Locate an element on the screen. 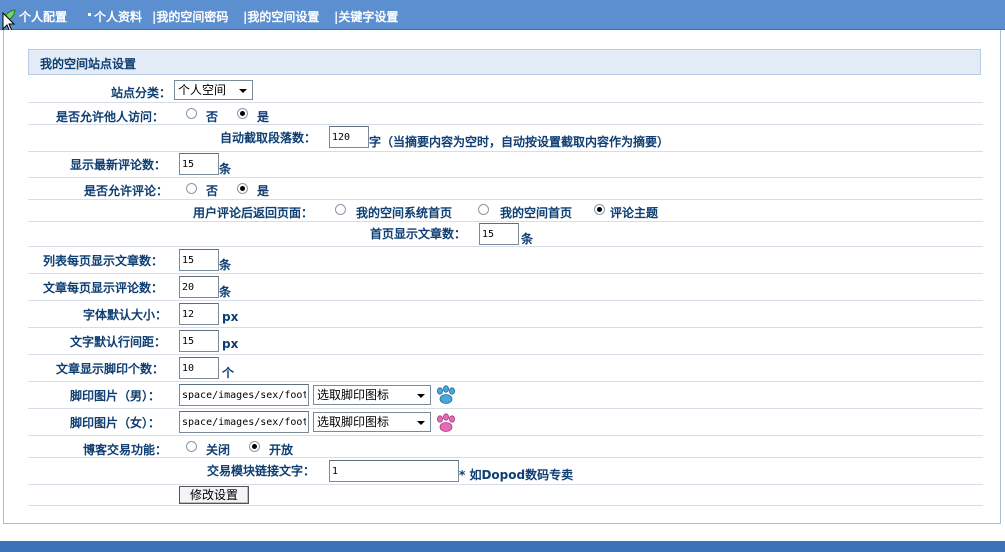 Image resolution: width=1005 pixels, height=552 pixels. blue-paw-icon is located at coordinates (446, 394).